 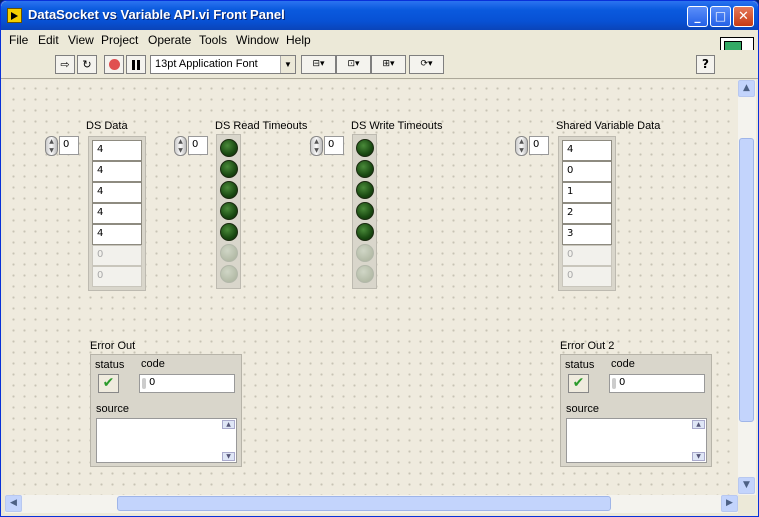 What do you see at coordinates (587, 213) in the screenshot?
I see `array-cell: 2` at bounding box center [587, 213].